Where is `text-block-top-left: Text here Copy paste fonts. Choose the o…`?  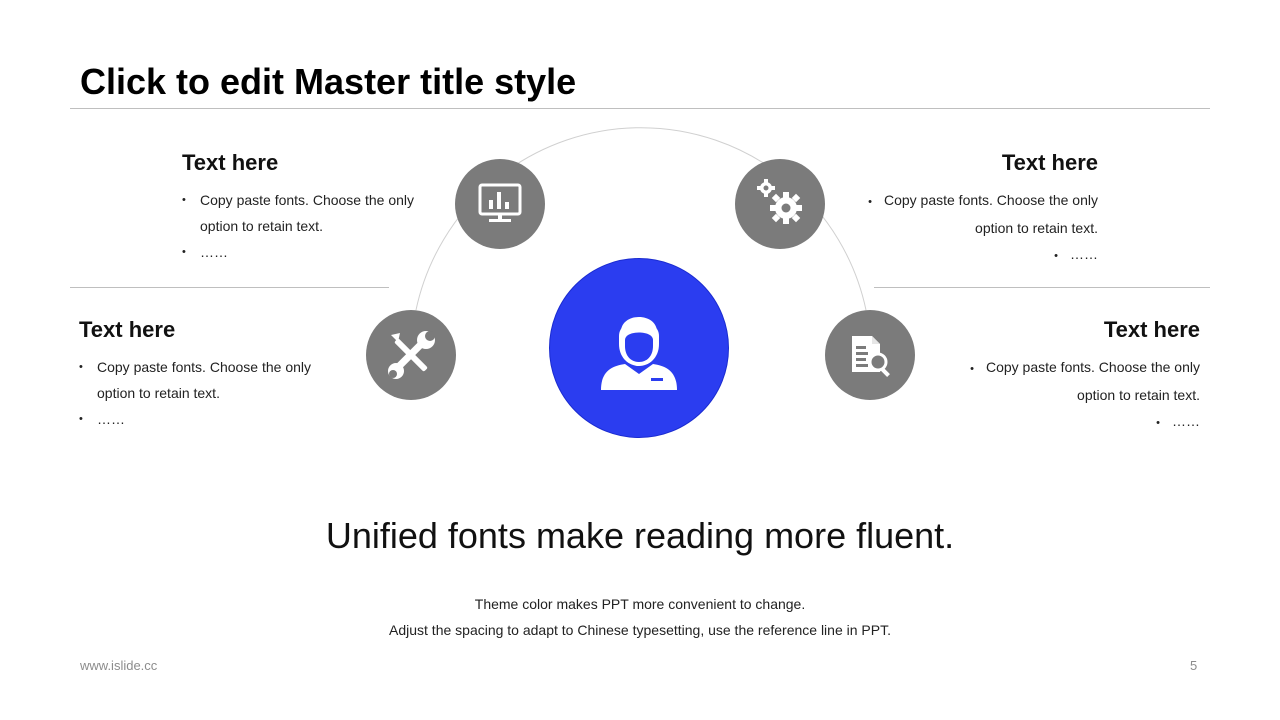 text-block-top-left: Text here Copy paste fonts. Choose the o… is located at coordinates (307, 207).